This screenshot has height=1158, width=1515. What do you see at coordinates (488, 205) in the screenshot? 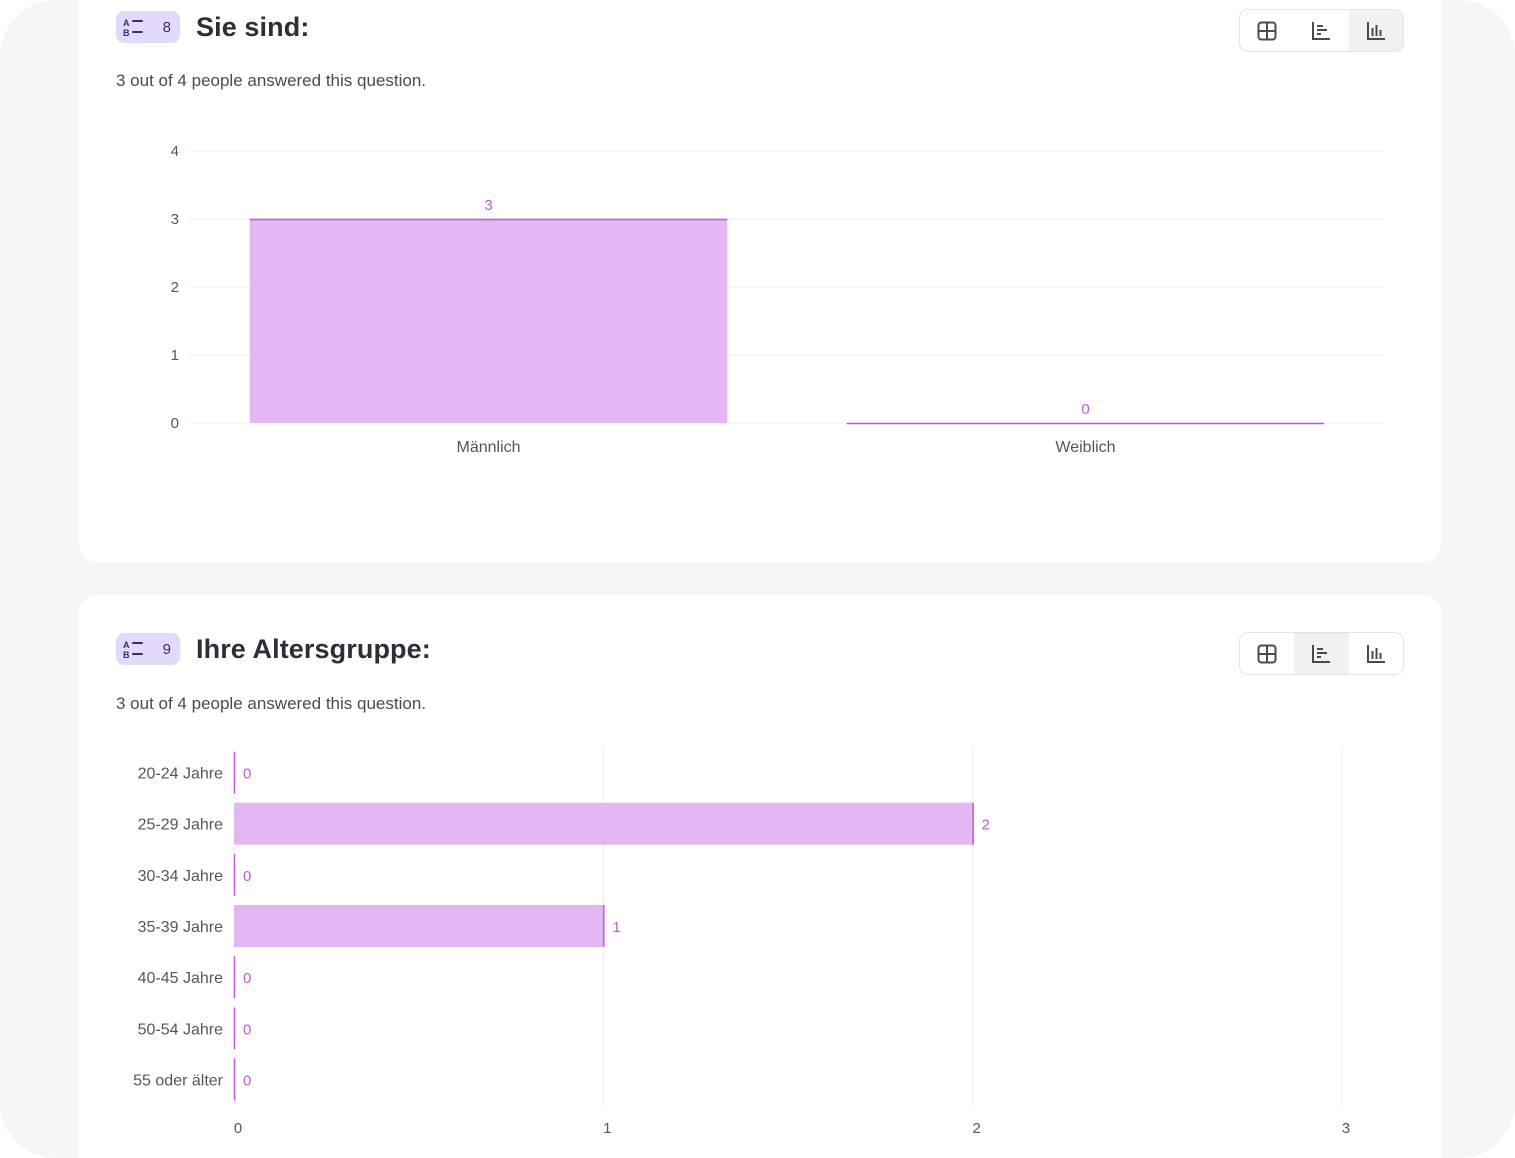
I see `data-label: 3` at bounding box center [488, 205].